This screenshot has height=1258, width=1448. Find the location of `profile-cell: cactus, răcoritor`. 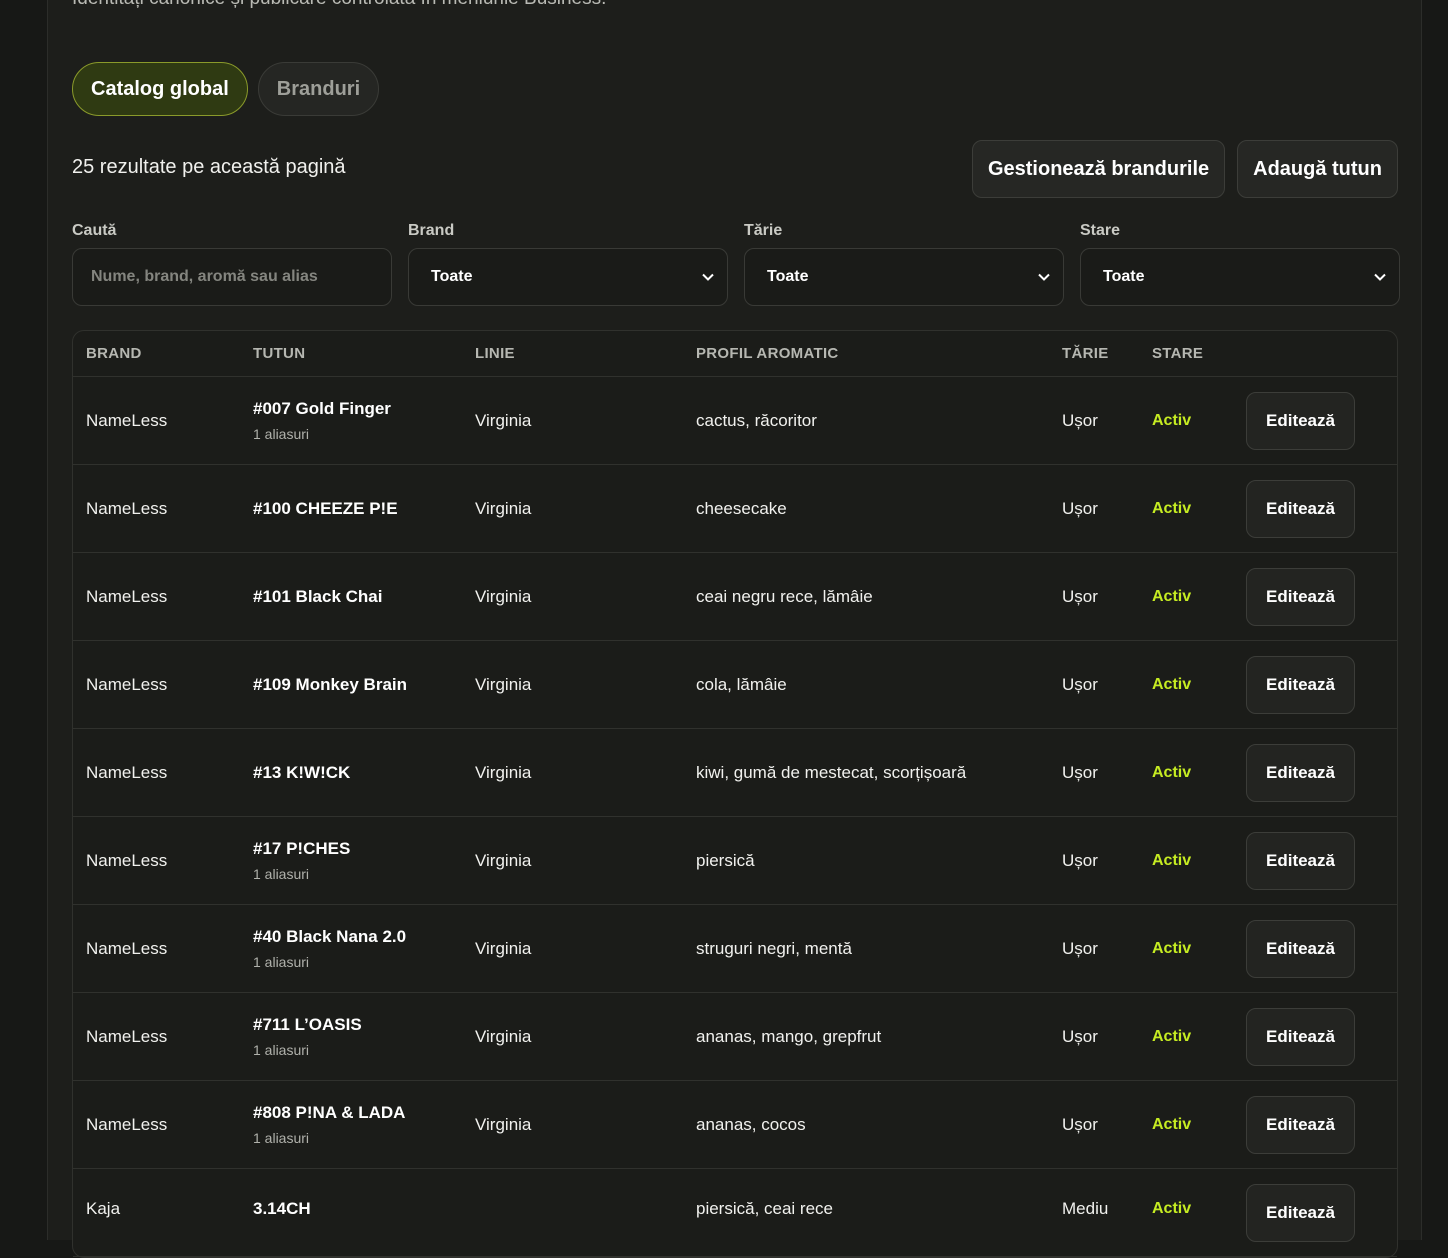

profile-cell: cactus, răcoritor is located at coordinates (756, 420).